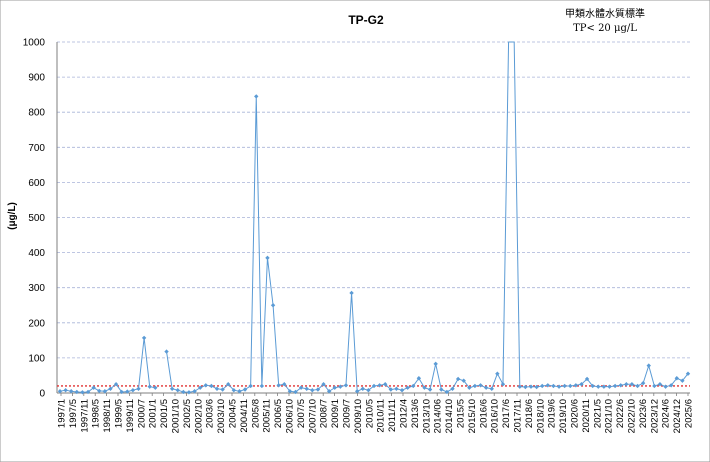 This screenshot has width=710, height=462. Describe the element at coordinates (654, 416) in the screenshot. I see `x-tick-label: 2023/12` at that location.